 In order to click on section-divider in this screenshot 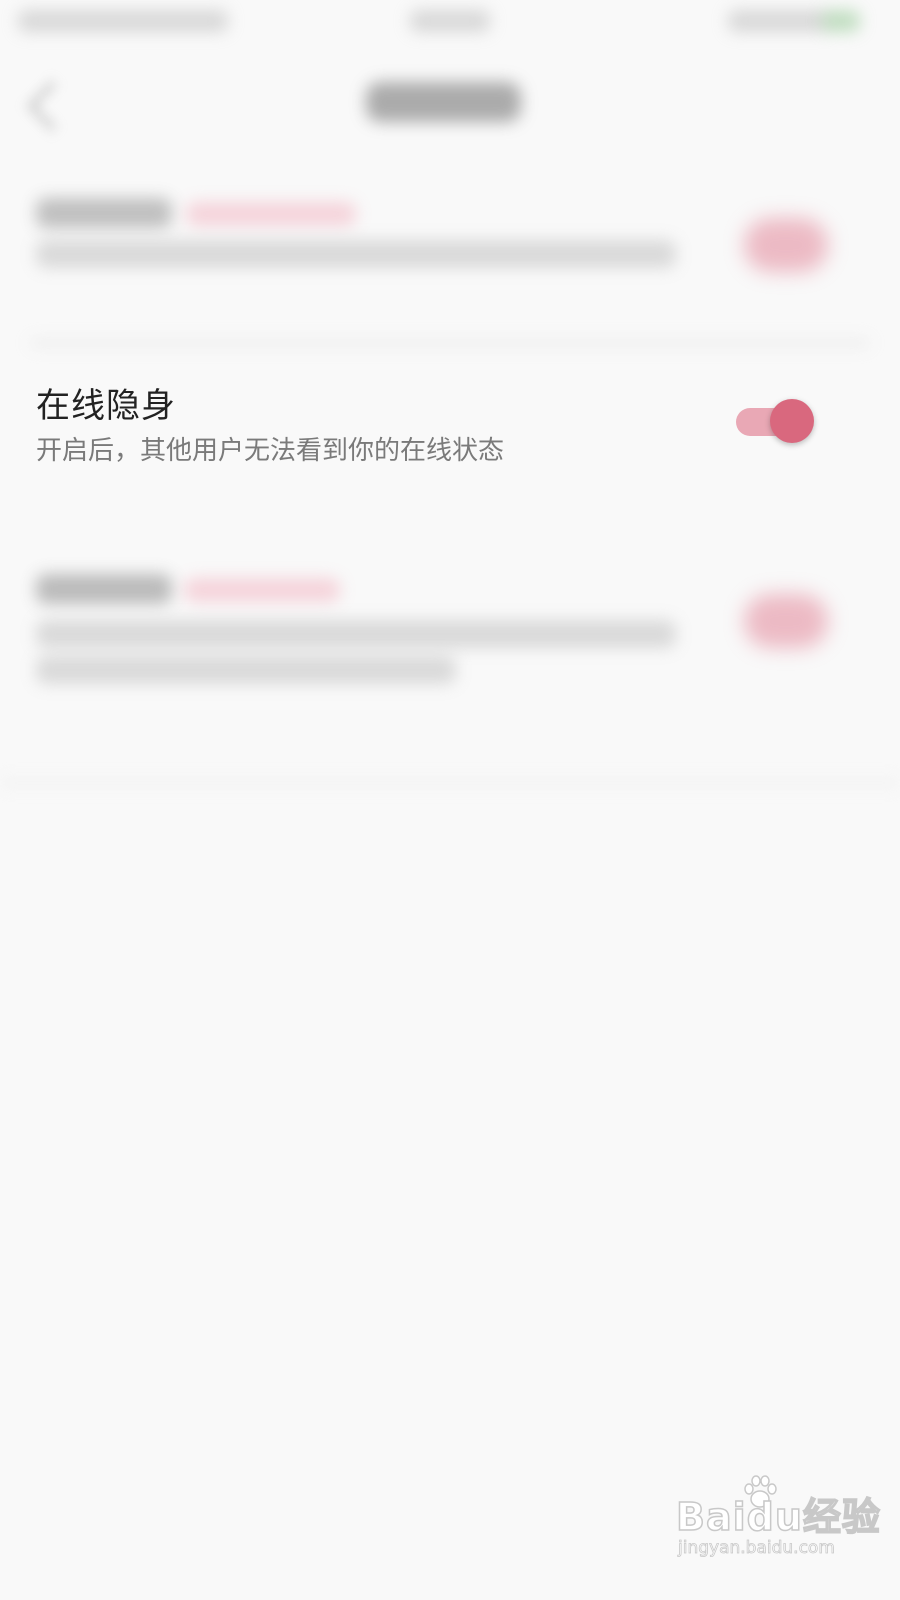, I will do `click(450, 783)`.